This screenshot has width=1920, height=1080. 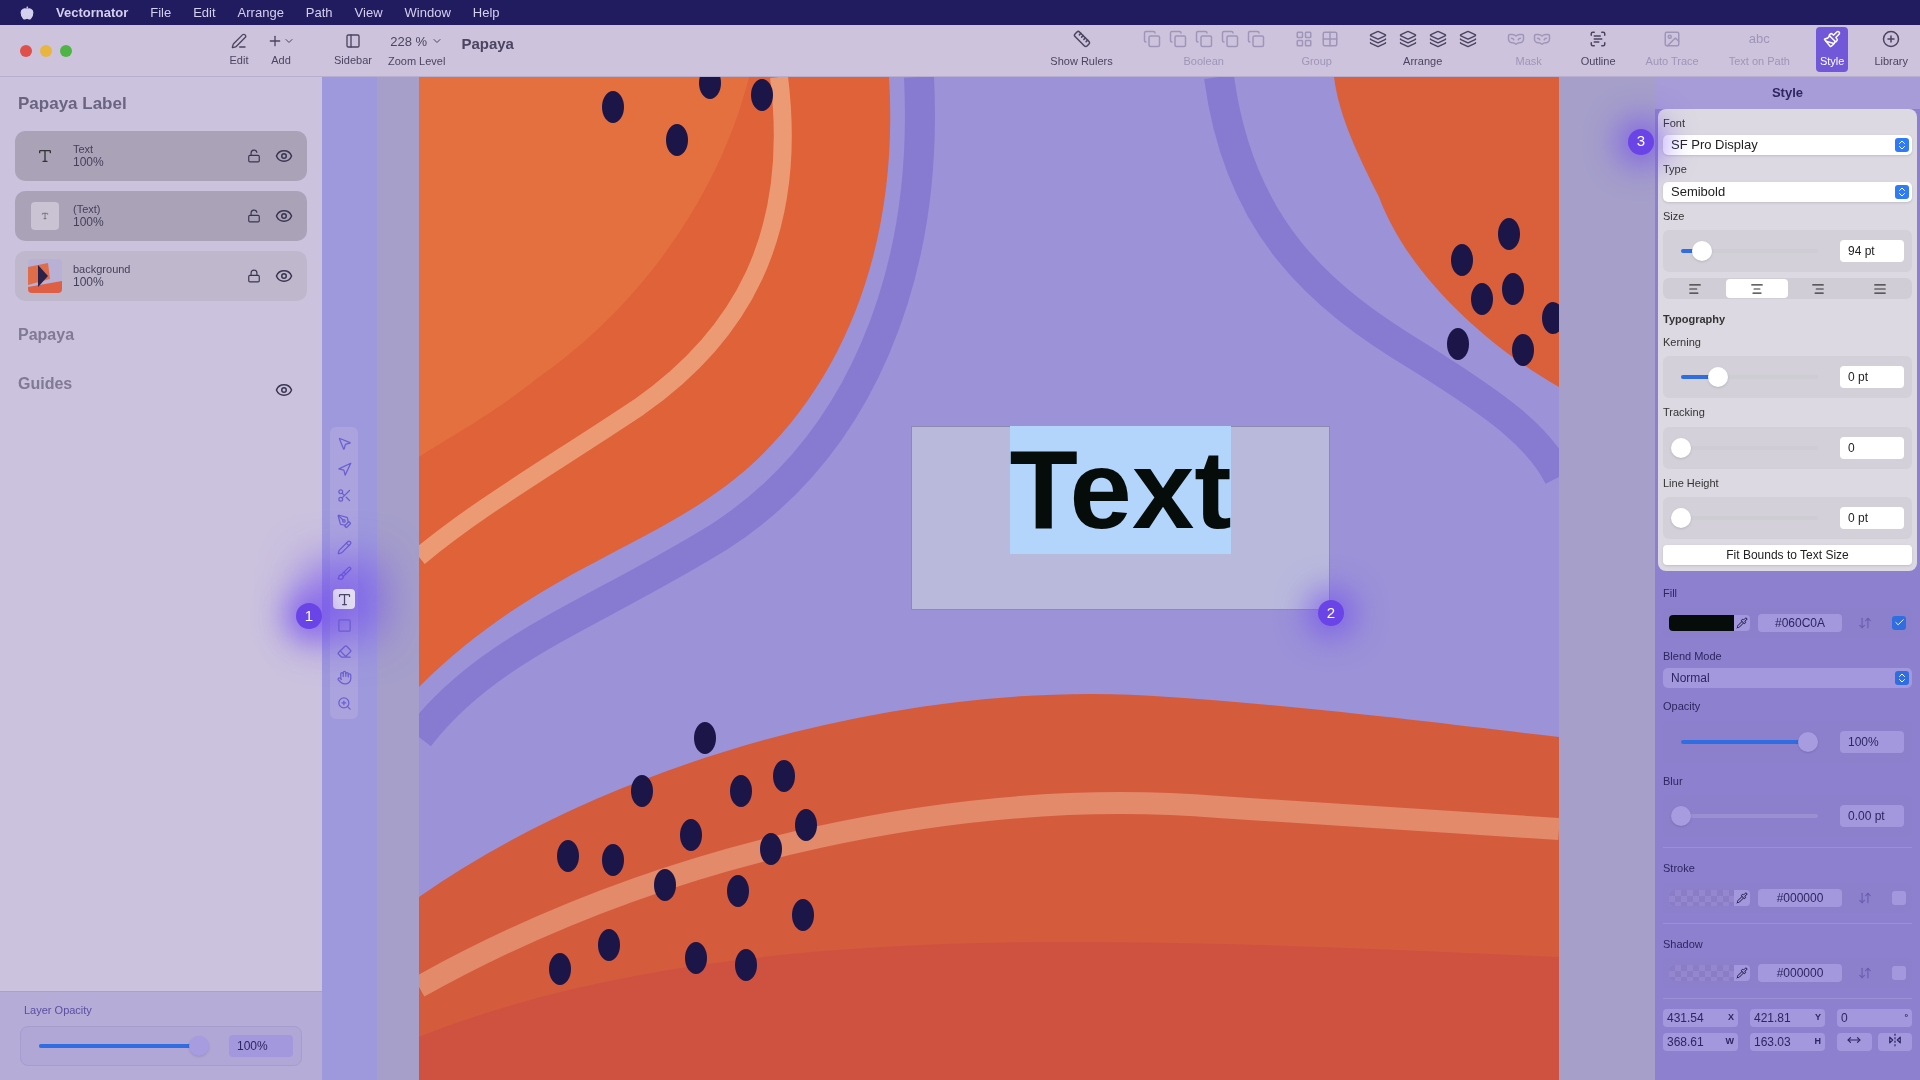 I want to click on minimize-window-icon, so click(x=46, y=50).